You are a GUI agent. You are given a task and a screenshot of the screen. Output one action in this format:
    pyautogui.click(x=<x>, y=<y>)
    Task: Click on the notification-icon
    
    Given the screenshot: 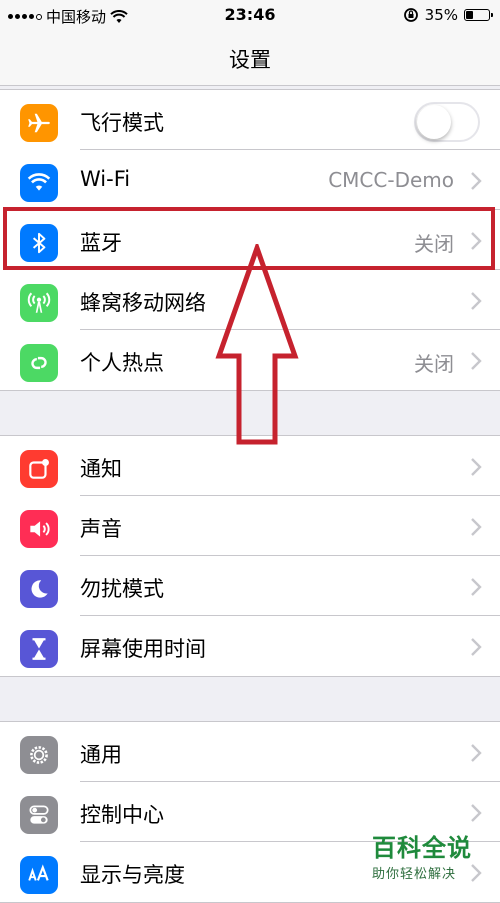 What is the action you would take?
    pyautogui.click(x=39, y=469)
    